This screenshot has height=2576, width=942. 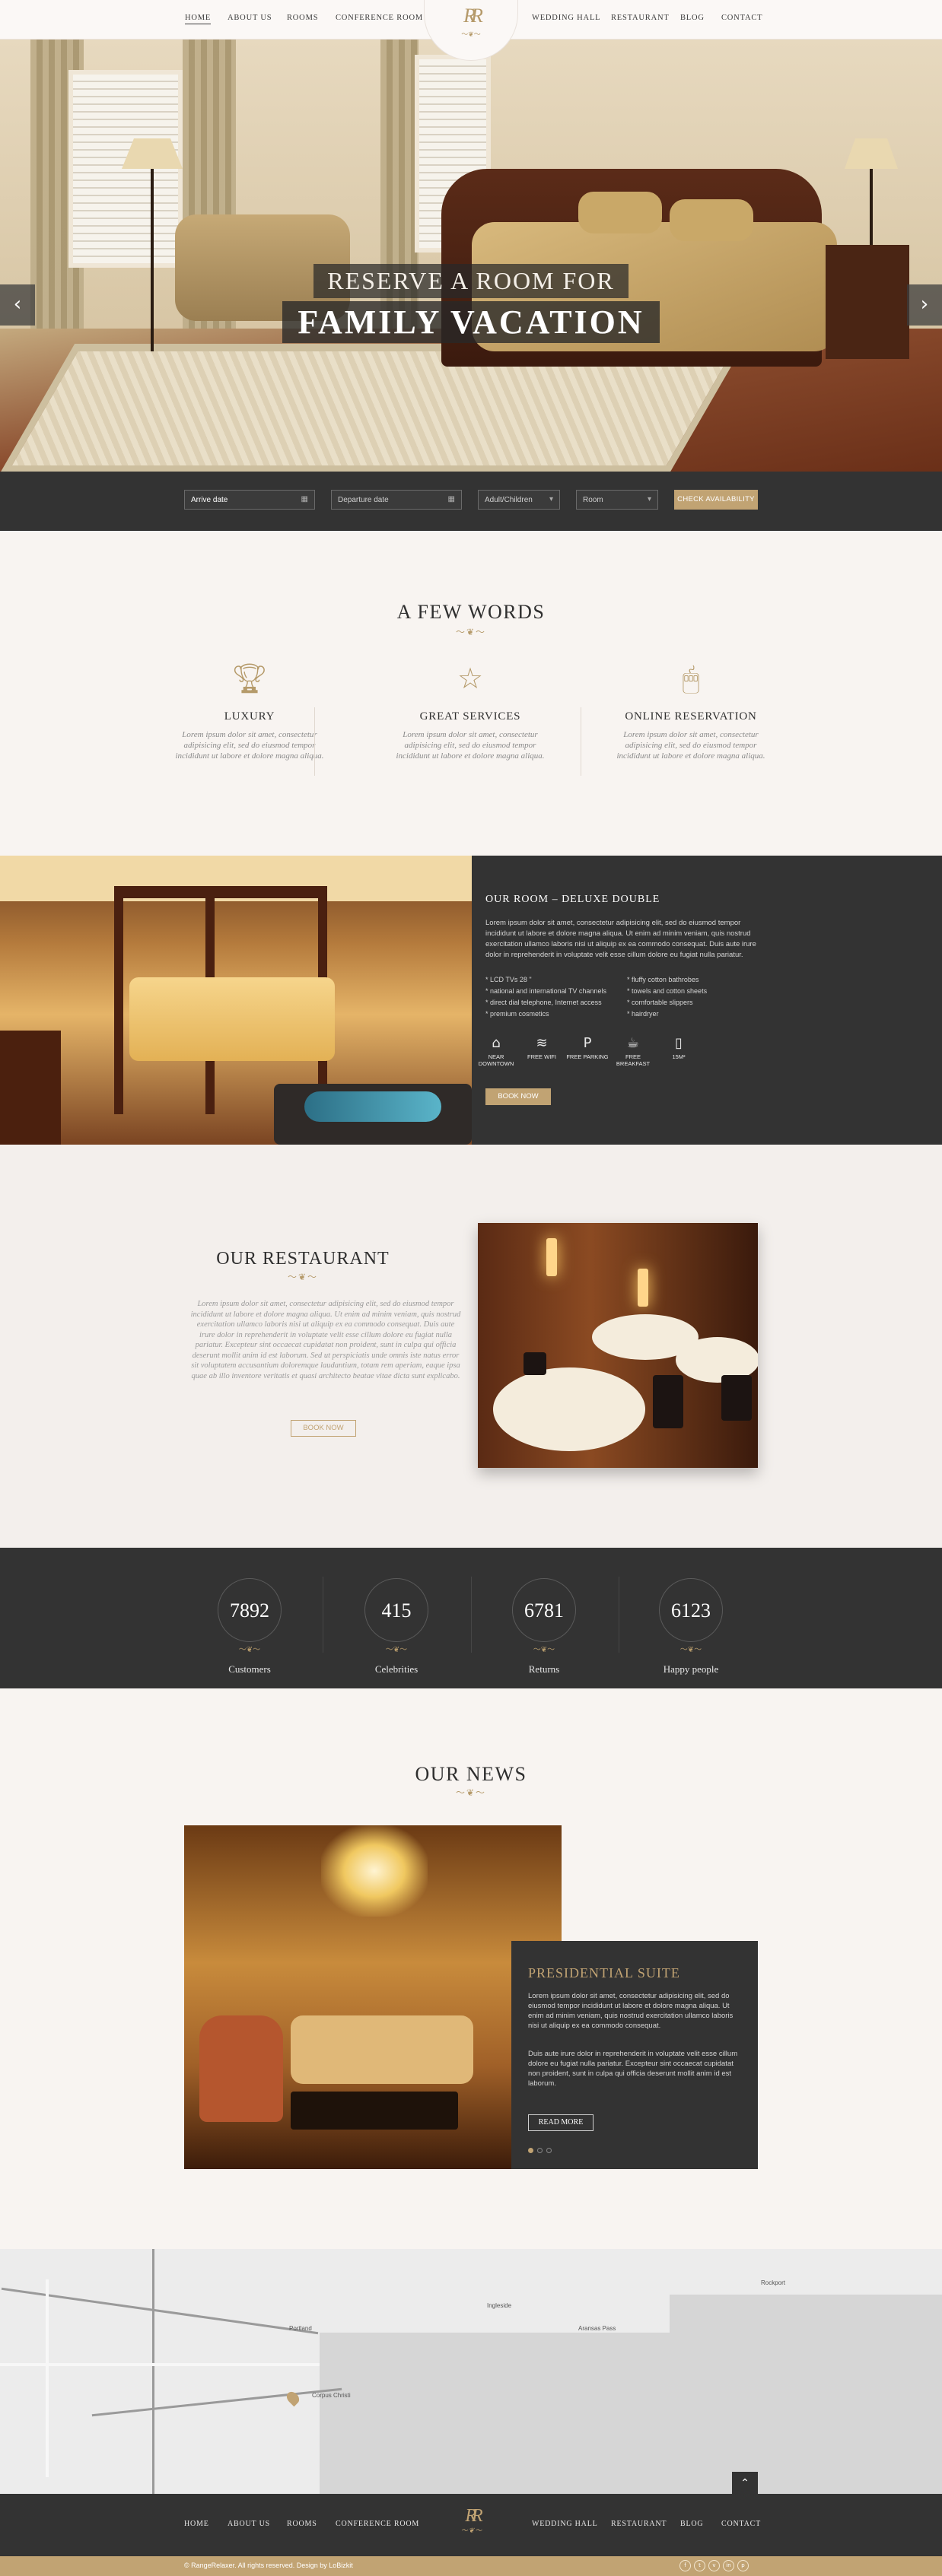 I want to click on nav-conference-room: CONFERENCE ROOM, so click(x=379, y=18).